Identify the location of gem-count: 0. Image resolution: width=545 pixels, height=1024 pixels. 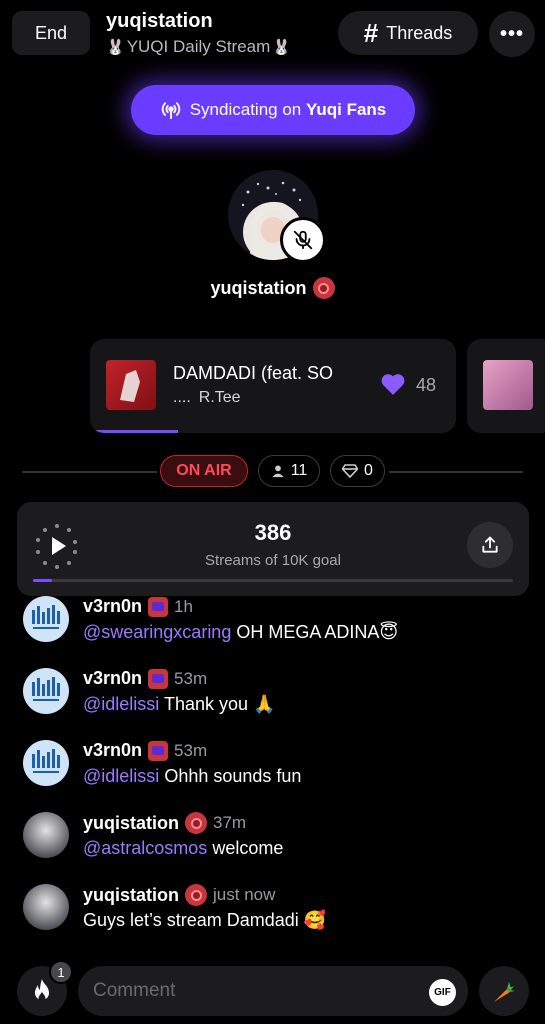
(368, 470).